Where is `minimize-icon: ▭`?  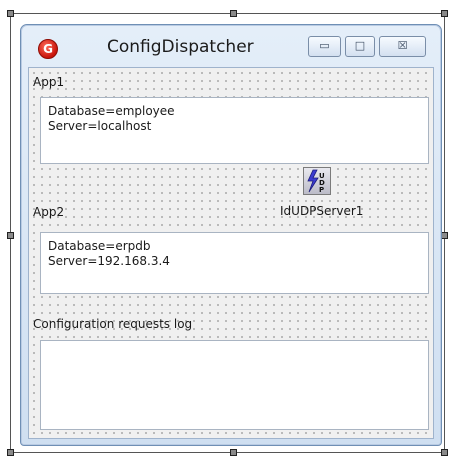
minimize-icon: ▭ is located at coordinates (324, 45).